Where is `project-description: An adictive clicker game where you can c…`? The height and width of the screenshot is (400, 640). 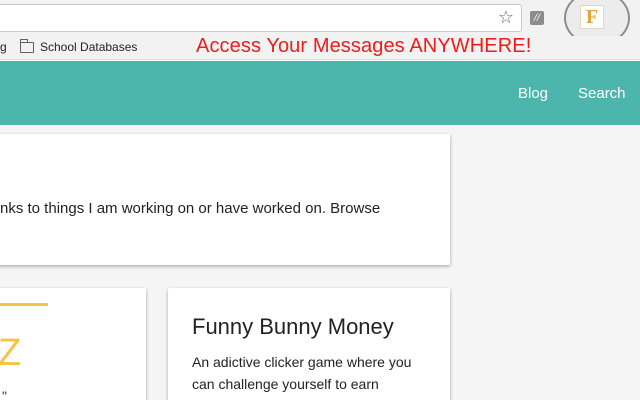 project-description: An adictive clicker game where you can c… is located at coordinates (302, 373).